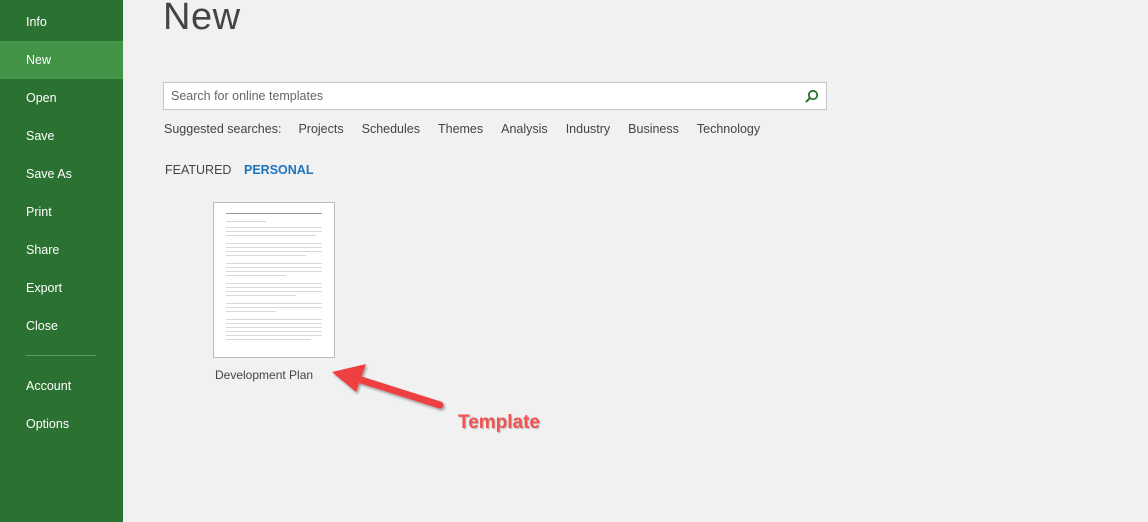 The height and width of the screenshot is (522, 1148). I want to click on template-search-input, so click(479, 96).